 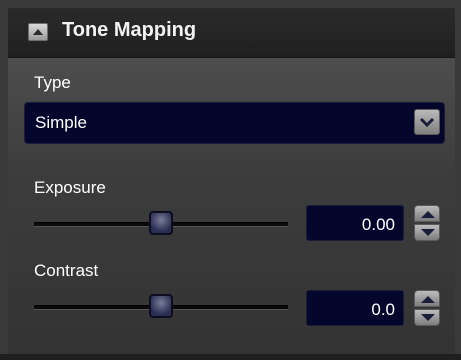 I want to click on contrast-decrement-button, so click(x=427, y=317).